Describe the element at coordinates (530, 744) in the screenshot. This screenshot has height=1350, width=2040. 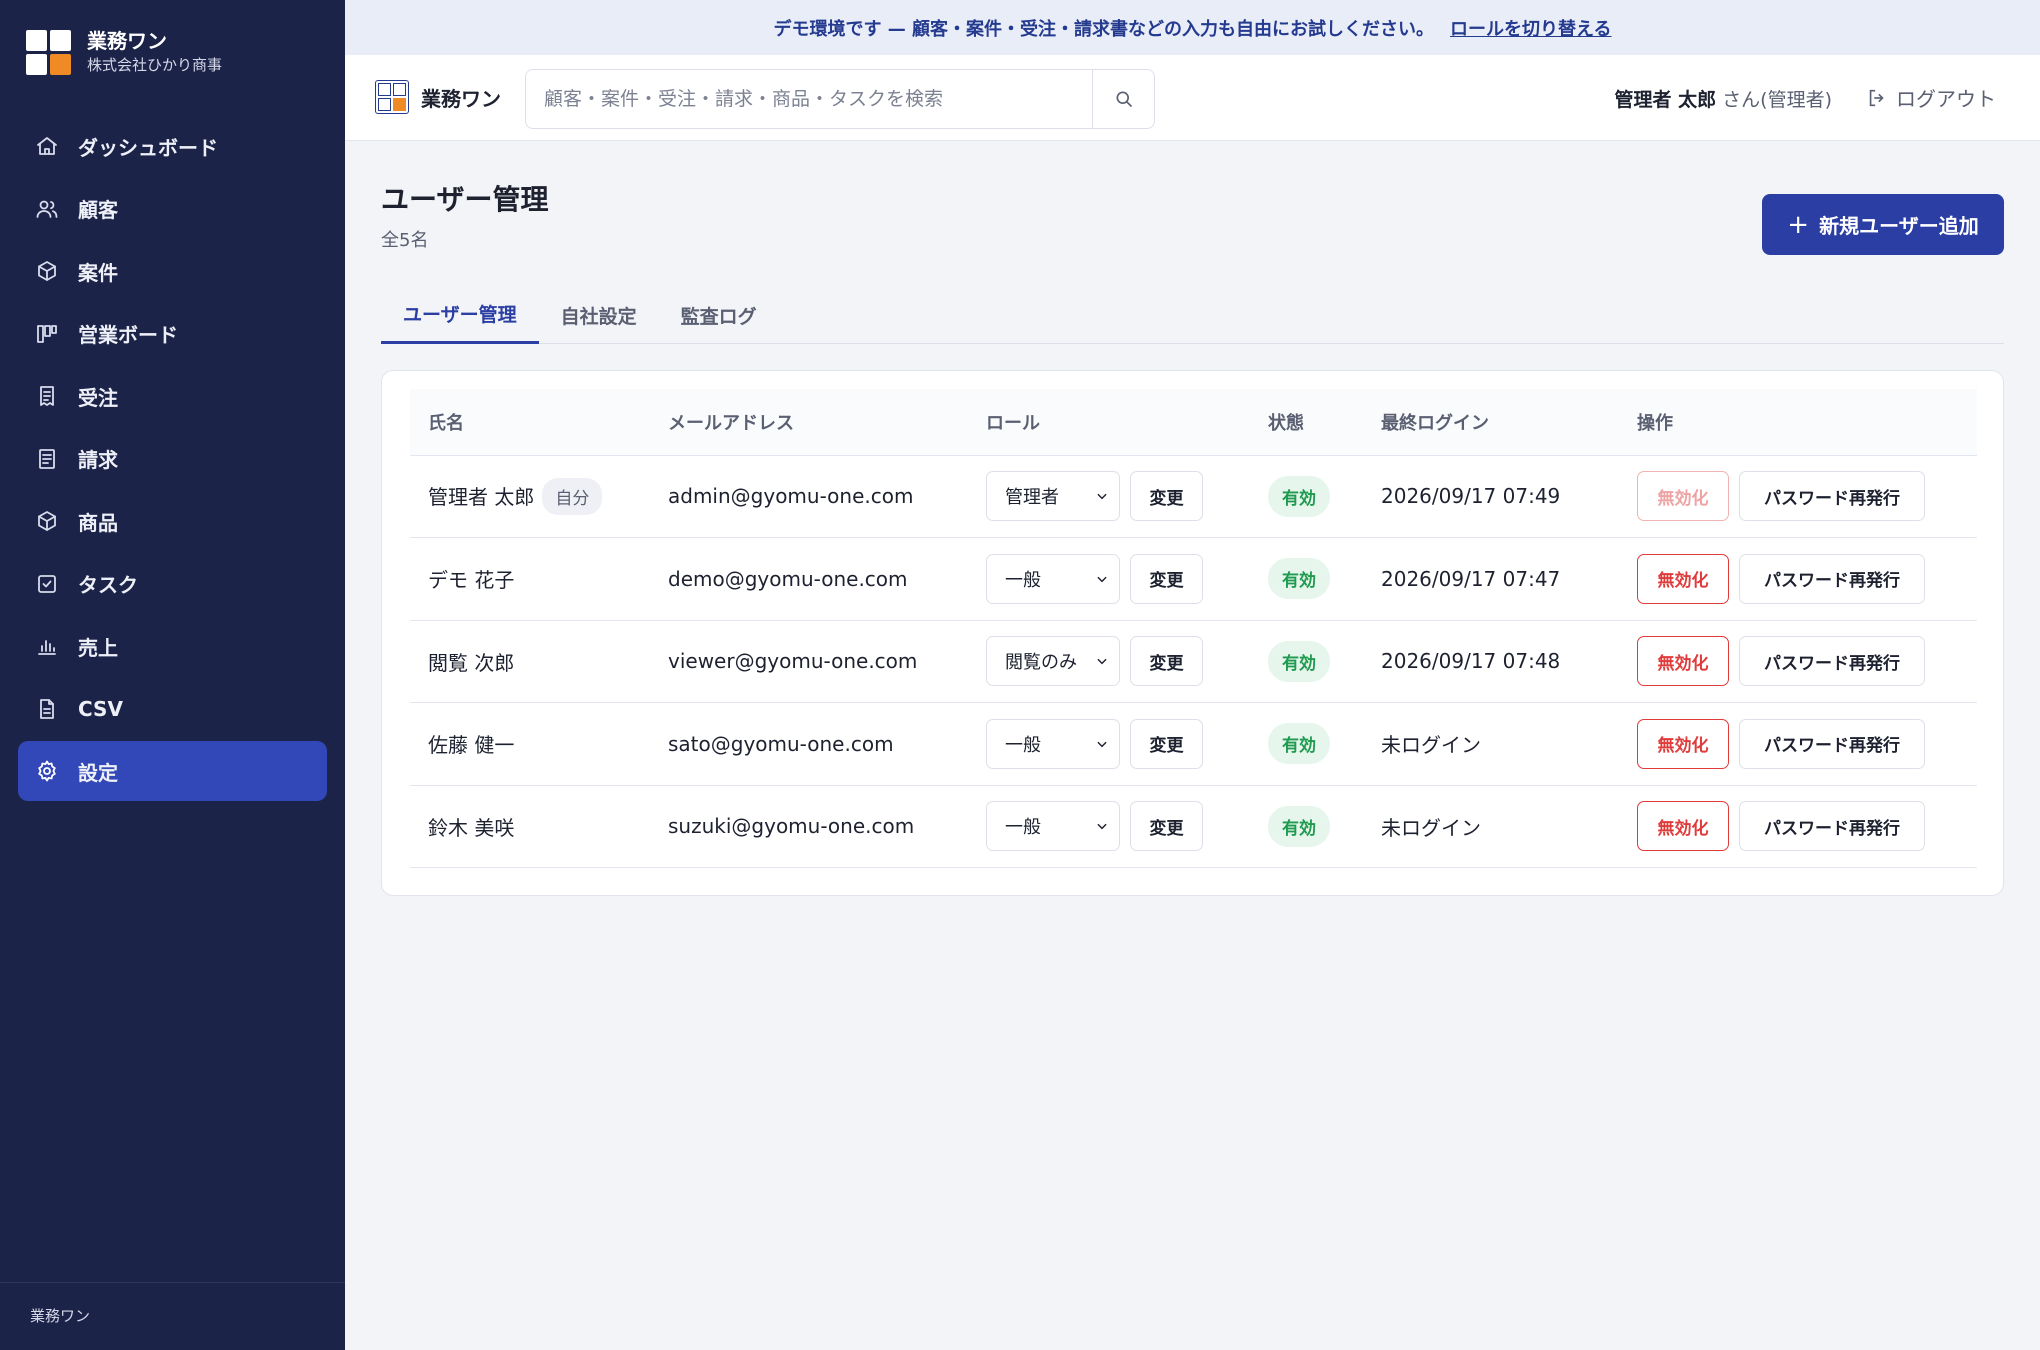
I see `user-name: 佐藤 健一` at that location.